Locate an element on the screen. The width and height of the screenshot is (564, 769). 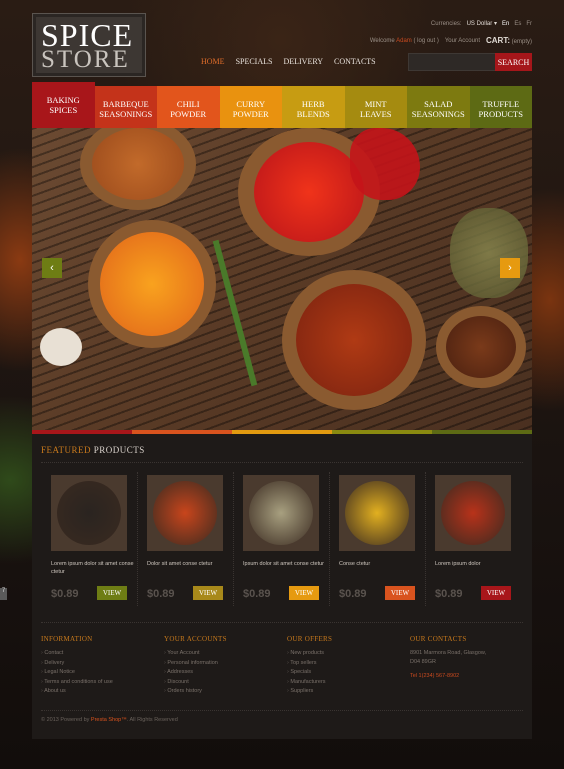
product-name: Lorem ipsum dolor is located at coordinates (477, 564).